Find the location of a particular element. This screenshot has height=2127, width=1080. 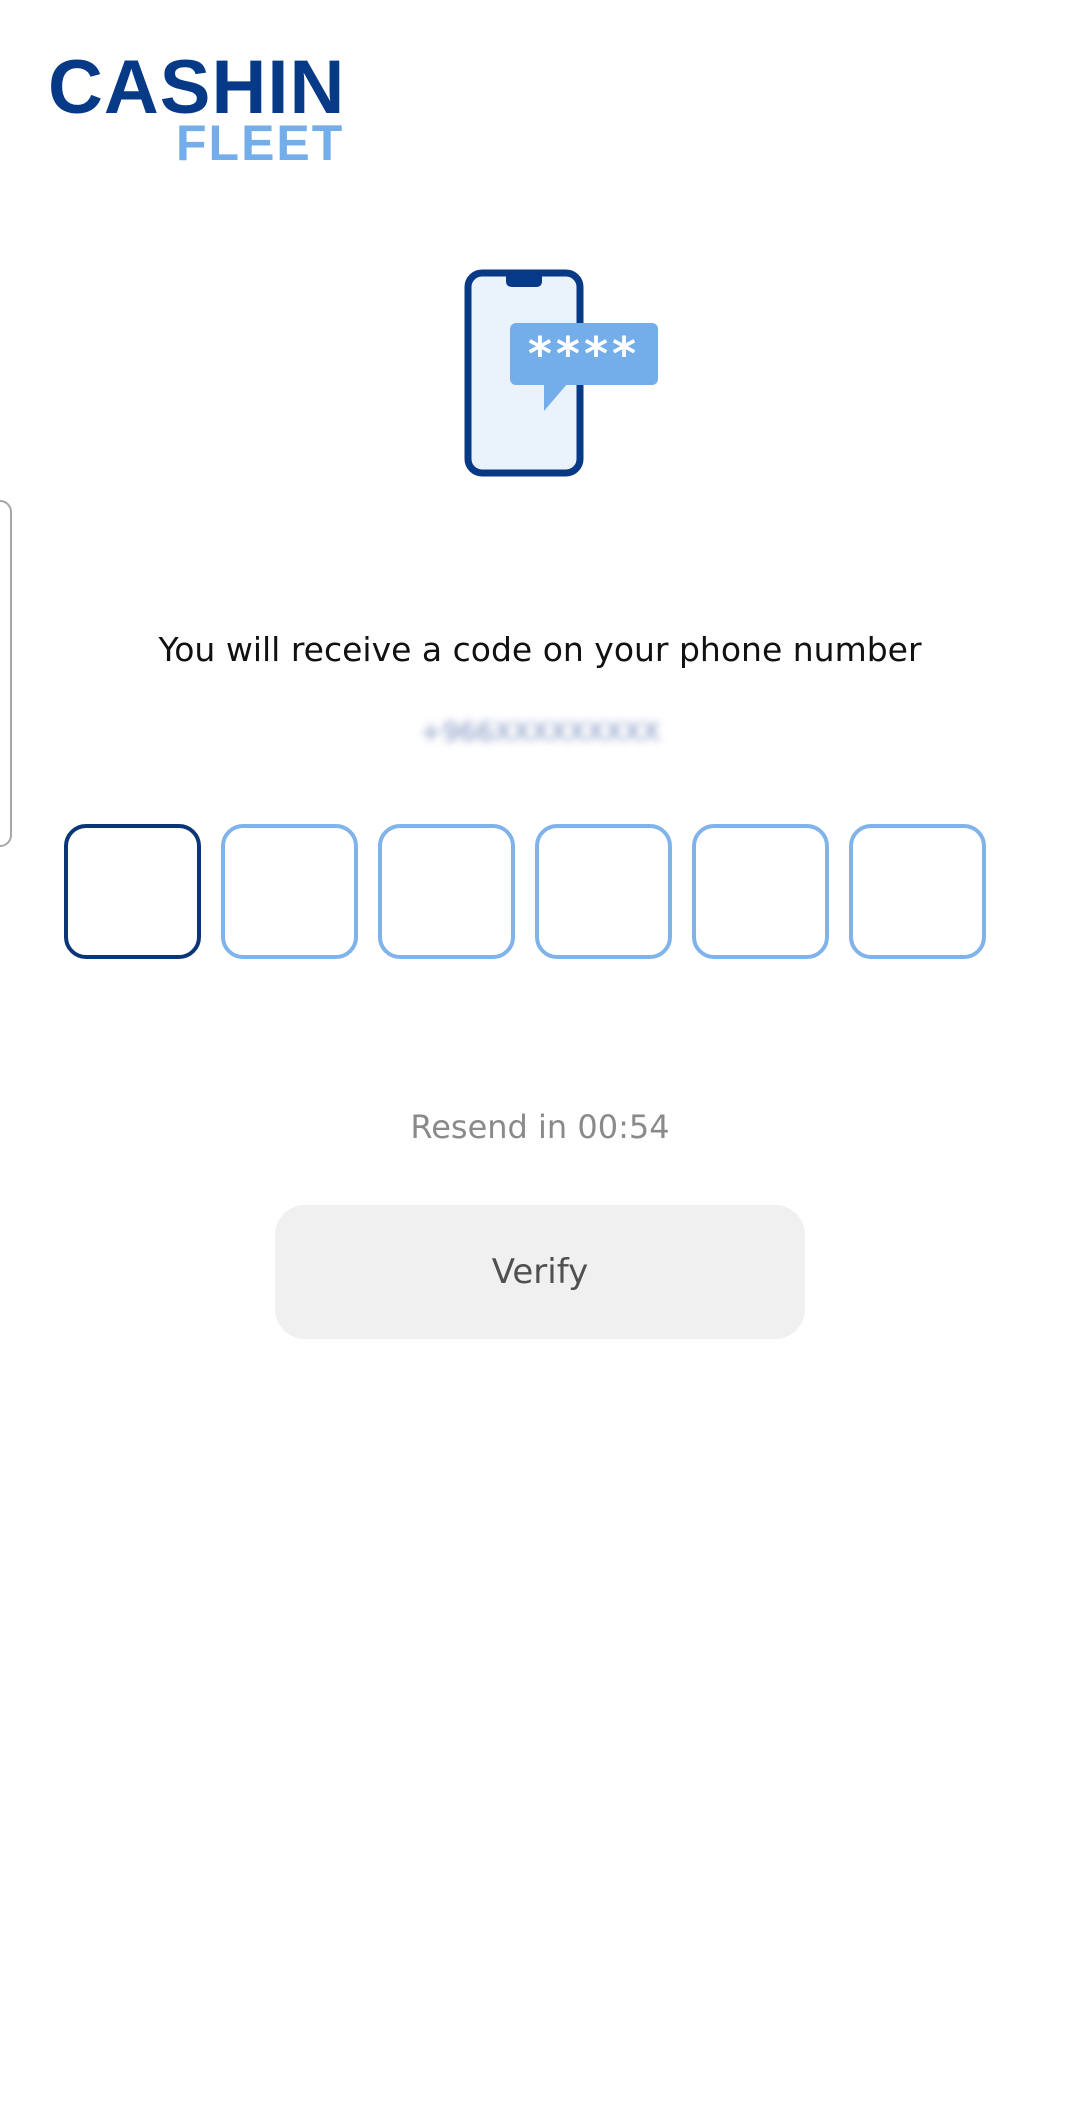

verify-button: Verify is located at coordinates (540, 1272).